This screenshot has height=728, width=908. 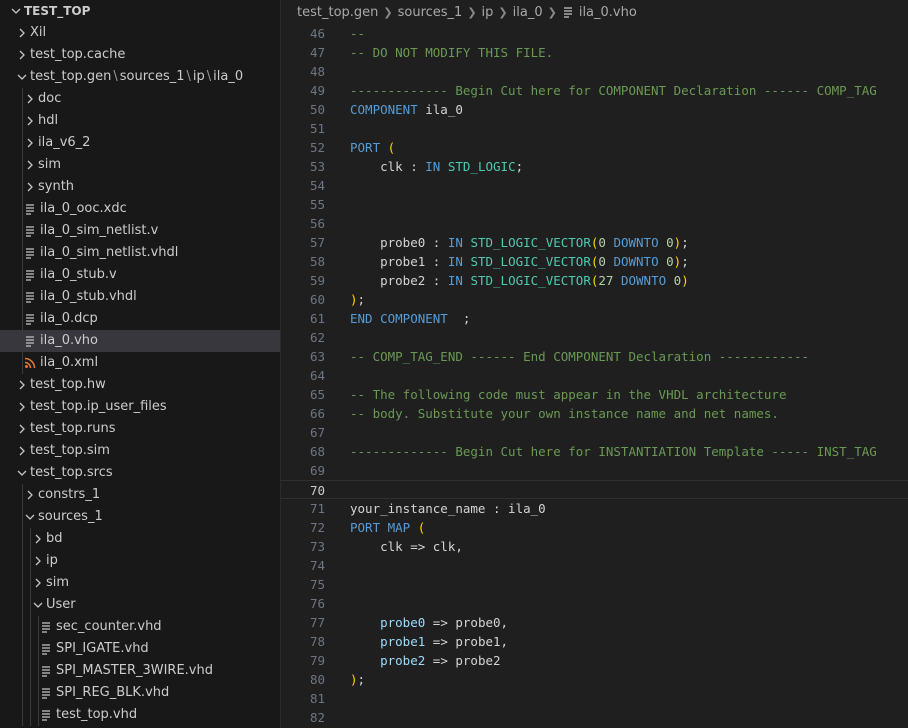 I want to click on tree-folder: test_top.srcs, so click(x=140, y=473).